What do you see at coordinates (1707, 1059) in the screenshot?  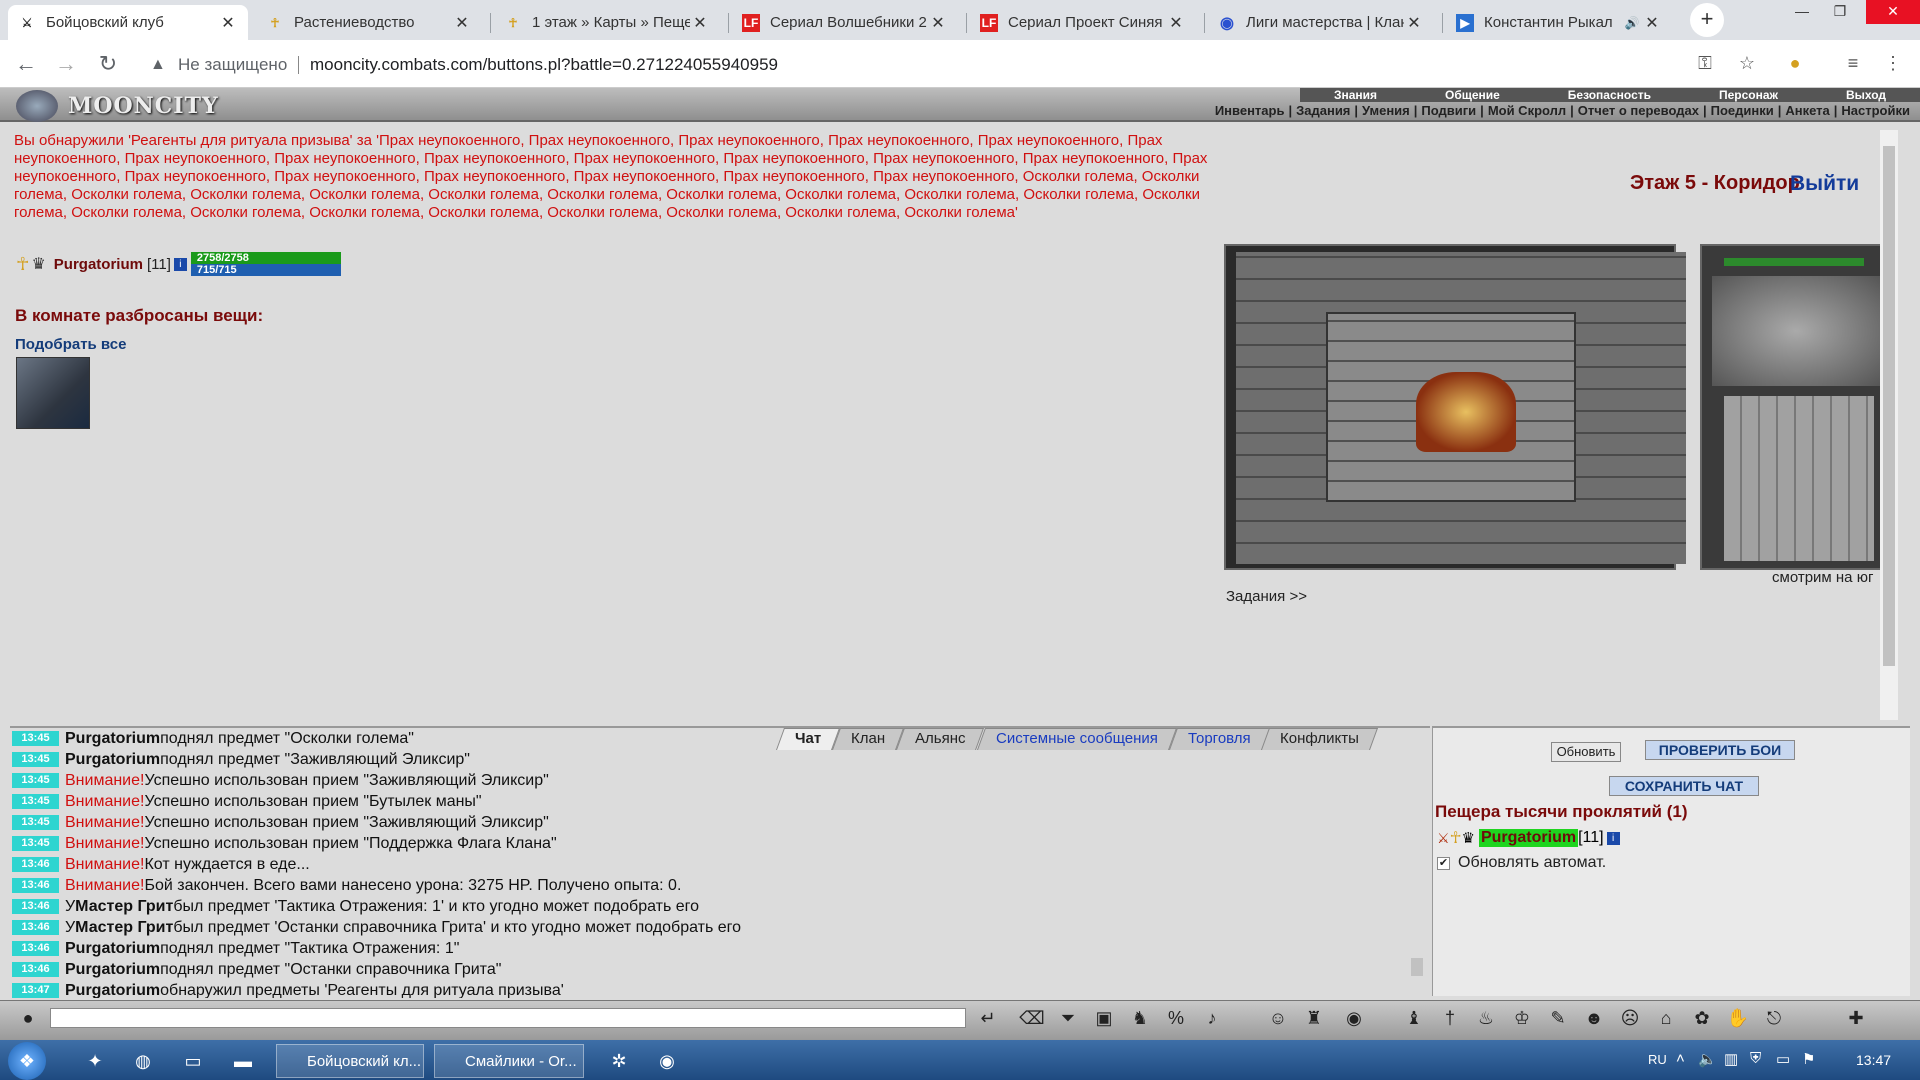 I see `volume-icon: 🔈` at bounding box center [1707, 1059].